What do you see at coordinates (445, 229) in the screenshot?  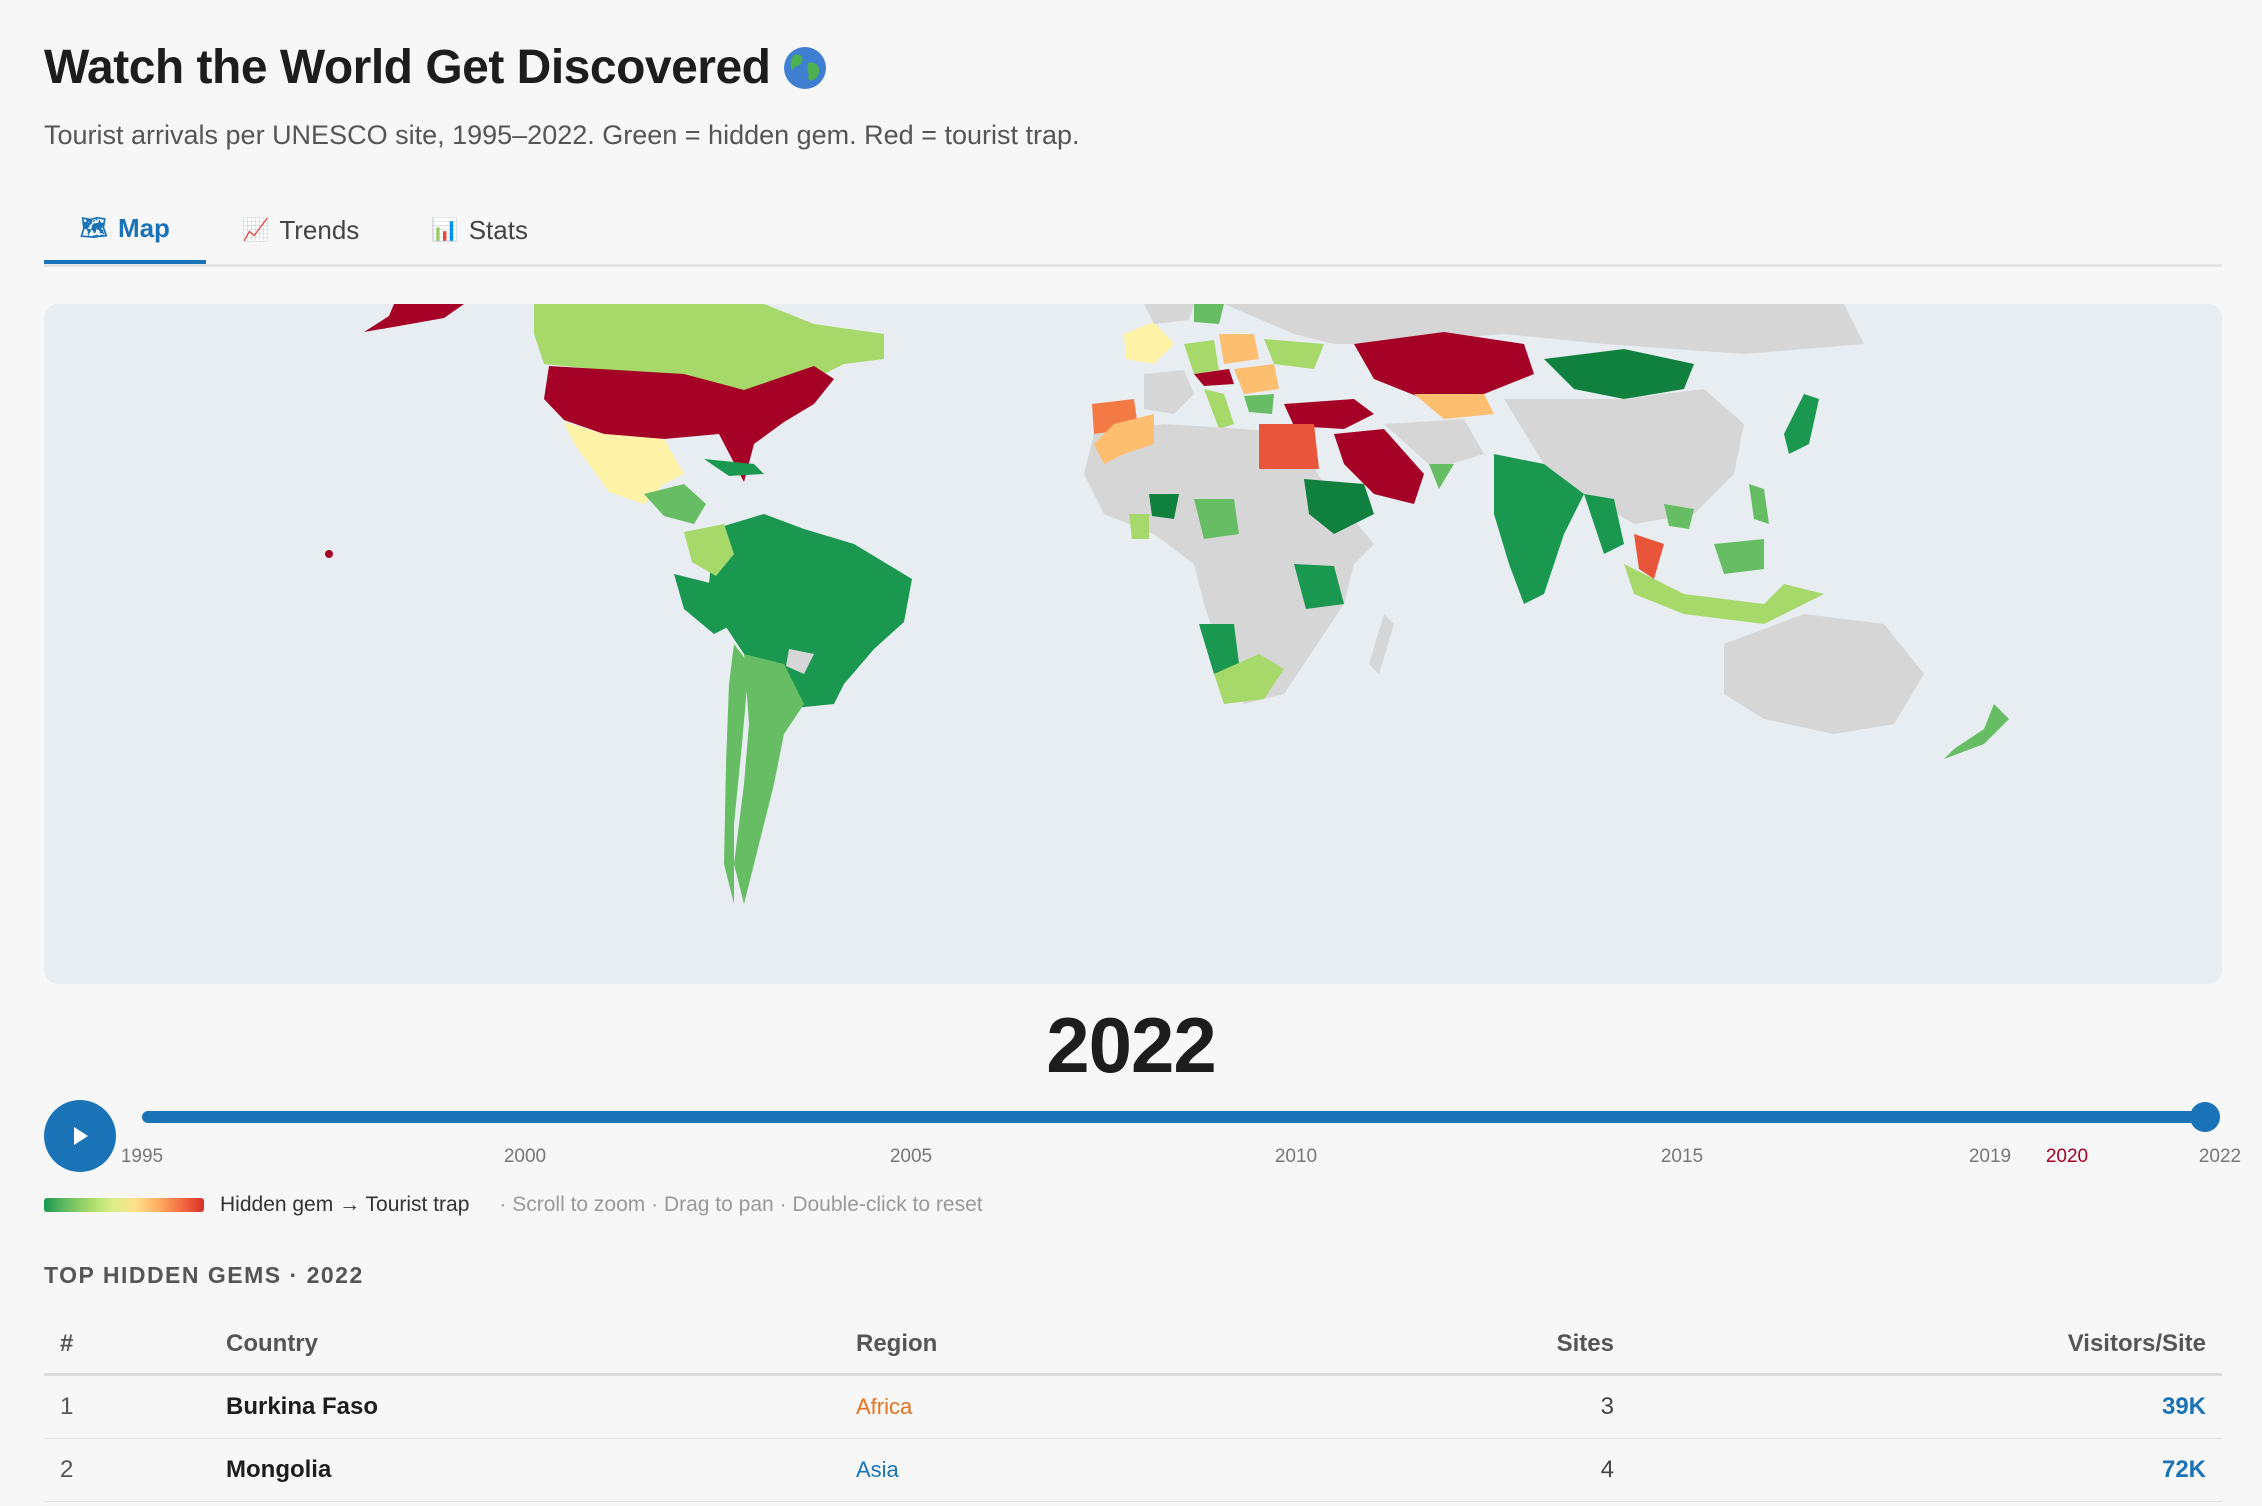 I see `bar-chart-icon: 📊` at bounding box center [445, 229].